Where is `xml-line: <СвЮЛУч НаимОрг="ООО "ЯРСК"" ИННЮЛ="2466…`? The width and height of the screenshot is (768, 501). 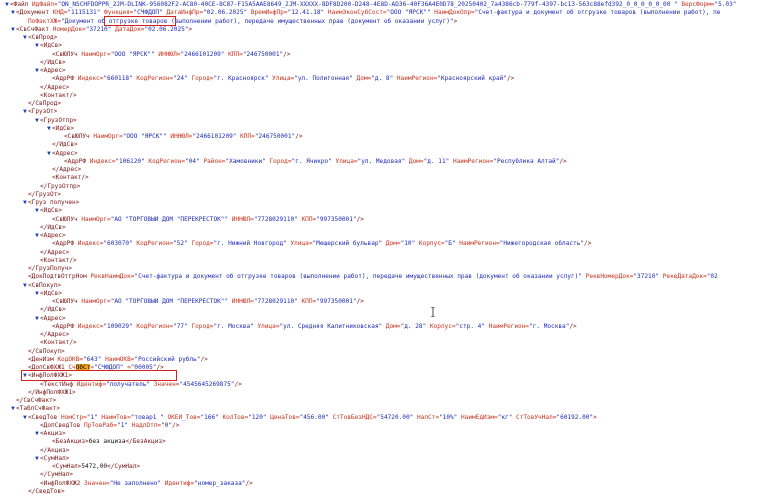 xml-line: <СвЮЛУч НаимОрг="ООО "ЯРСК"" ИННЮЛ="2466… is located at coordinates (384, 137).